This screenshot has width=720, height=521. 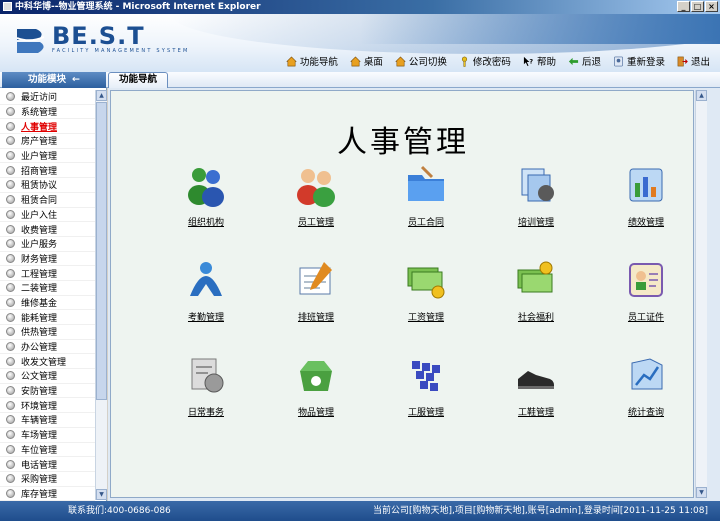 What do you see at coordinates (536, 375) in the screenshot?
I see `shoes-icon` at bounding box center [536, 375].